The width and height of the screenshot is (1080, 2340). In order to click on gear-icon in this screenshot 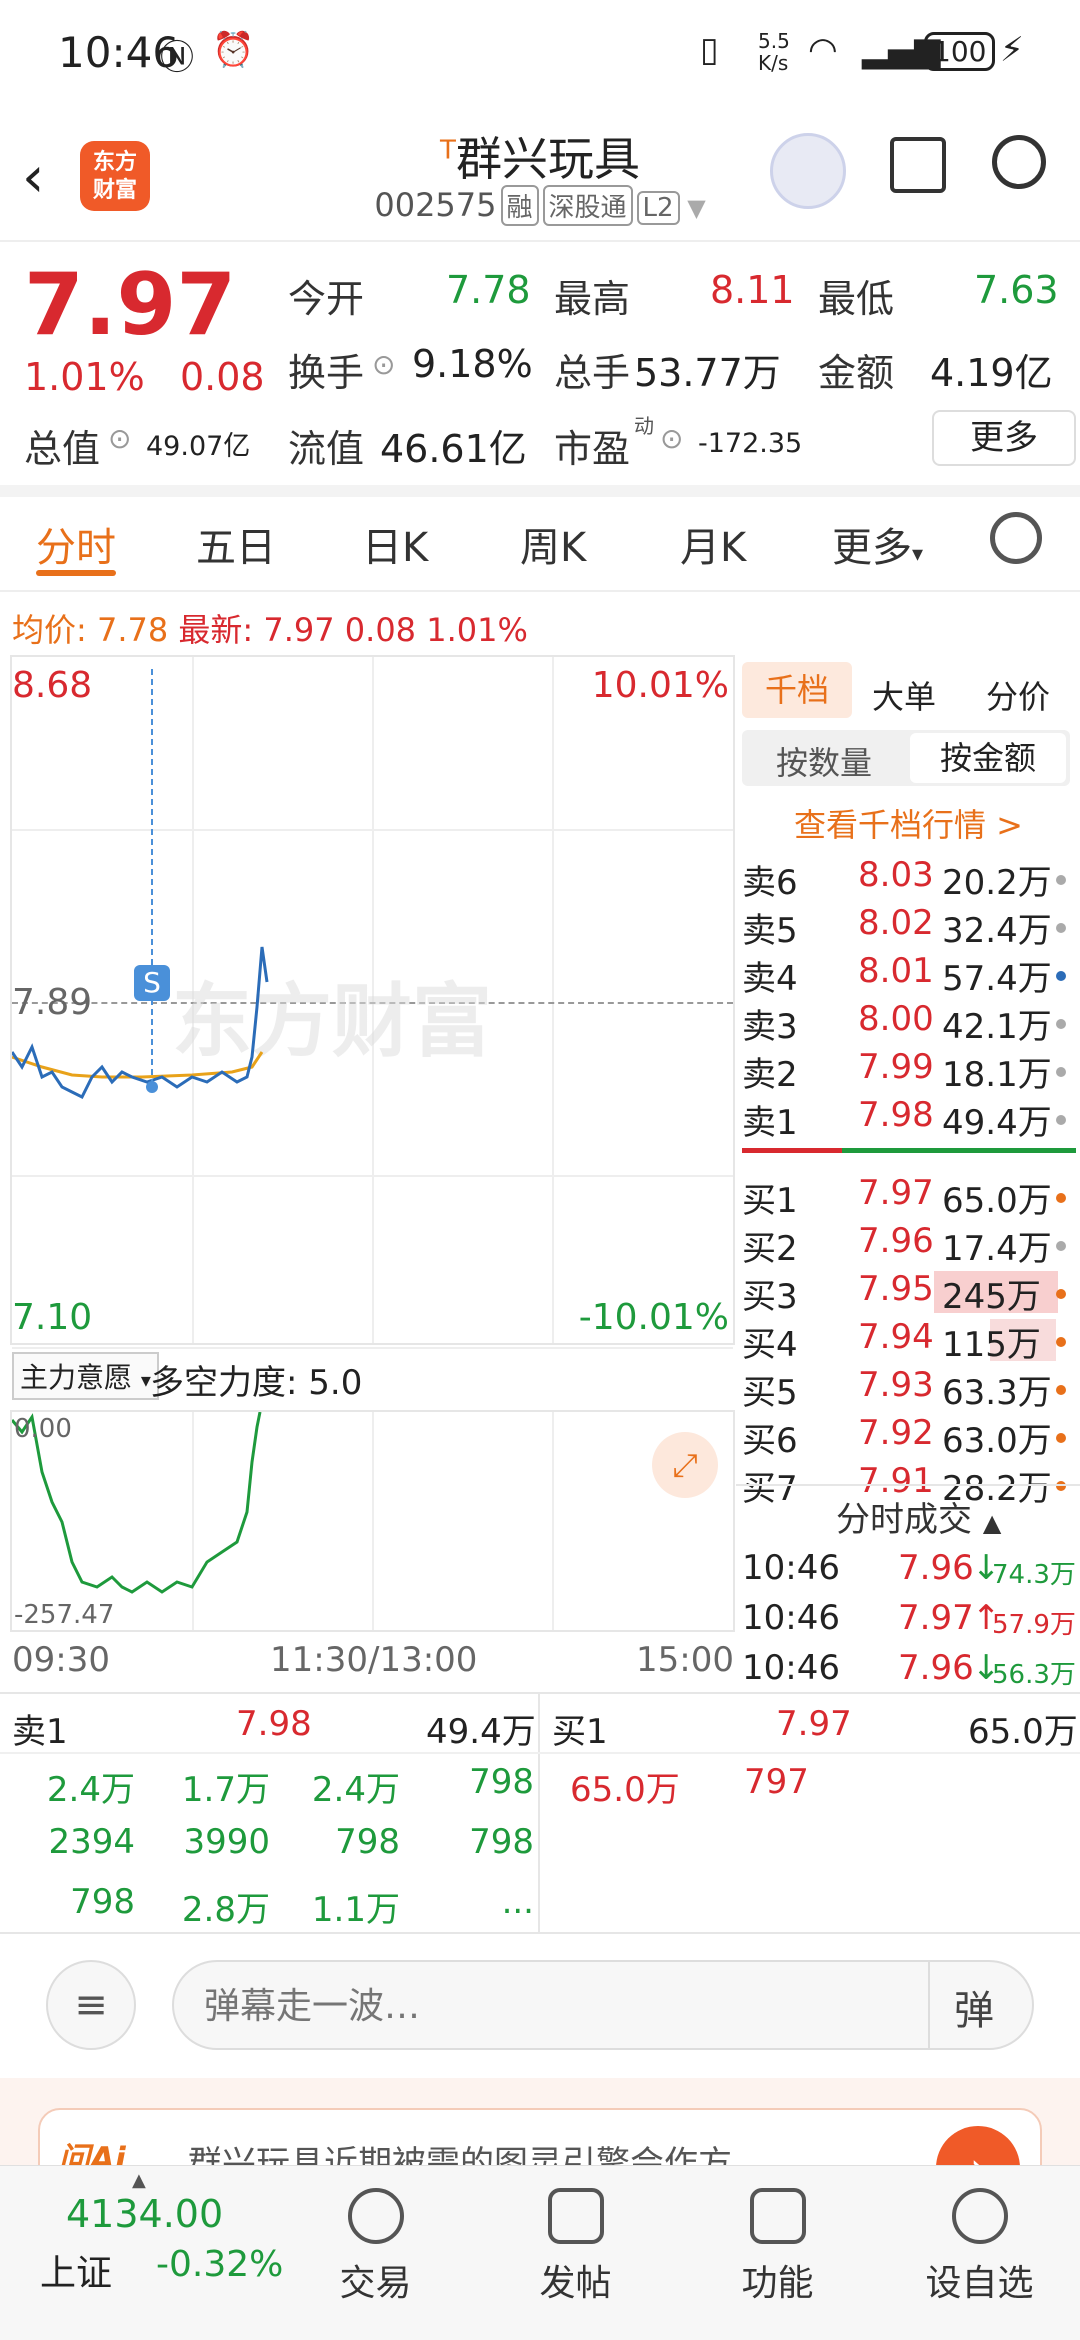, I will do `click(1016, 538)`.